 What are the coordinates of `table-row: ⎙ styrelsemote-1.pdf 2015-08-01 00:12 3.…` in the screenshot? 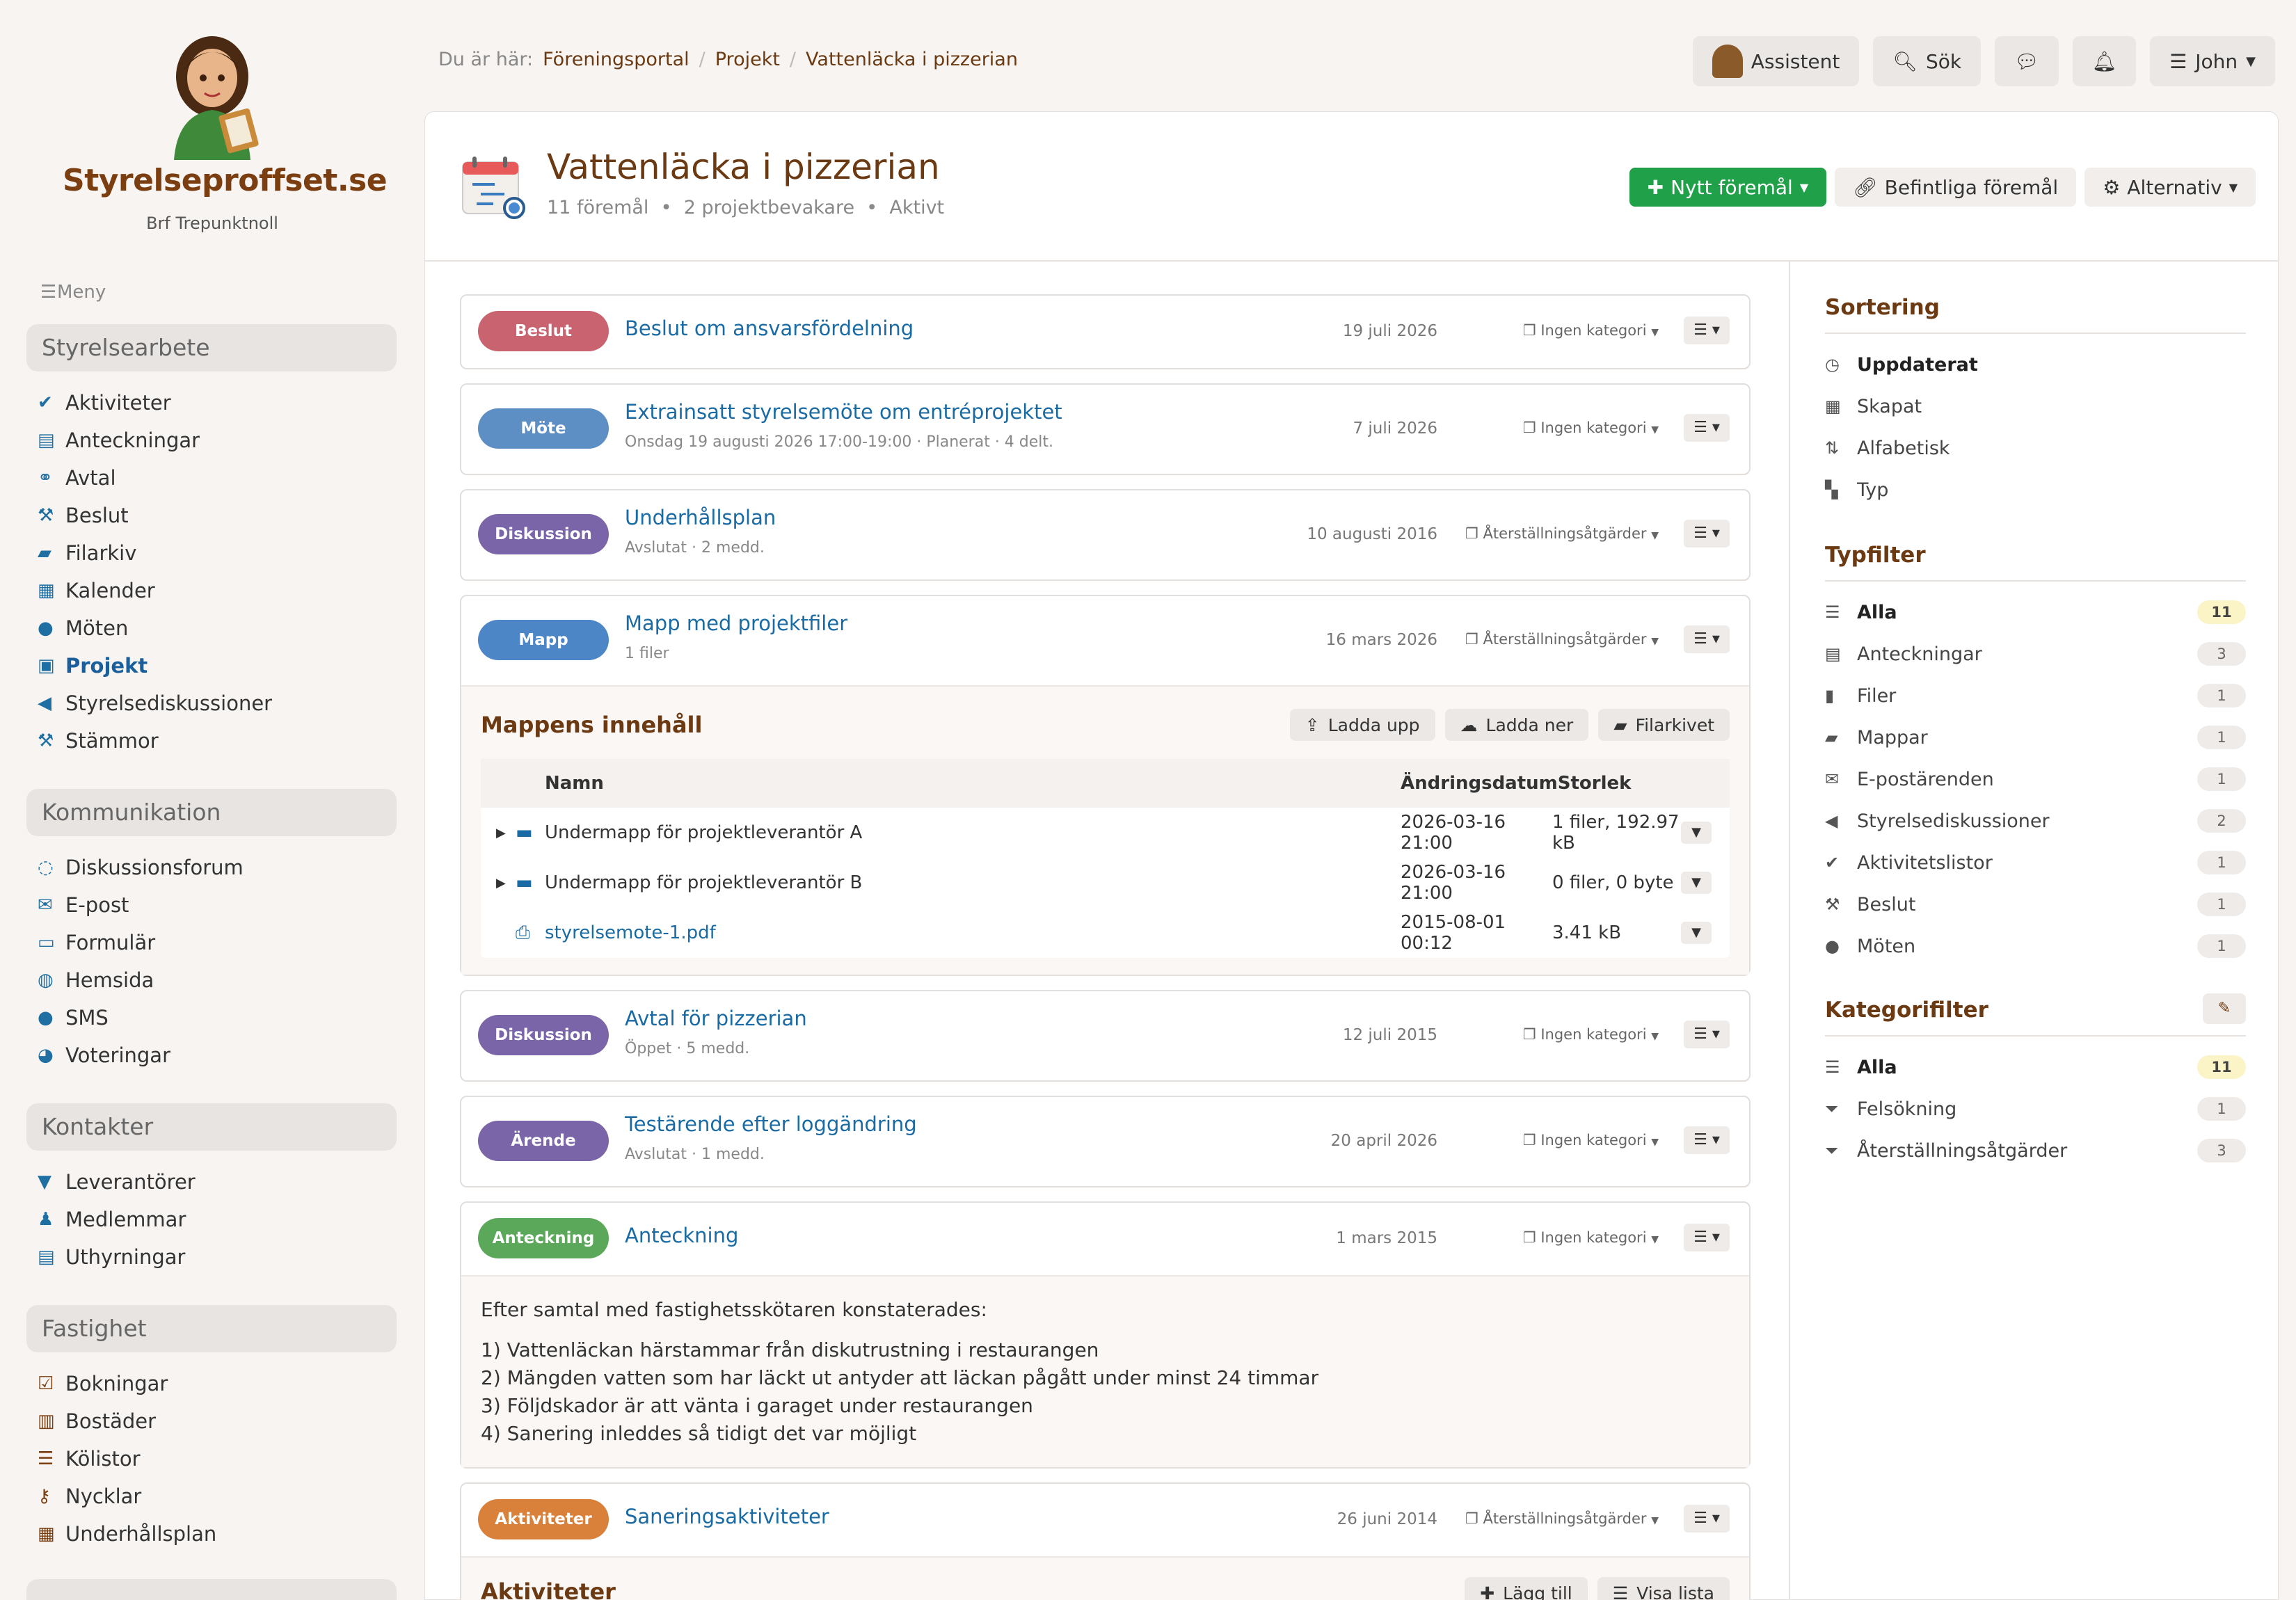 It's located at (1106, 933).